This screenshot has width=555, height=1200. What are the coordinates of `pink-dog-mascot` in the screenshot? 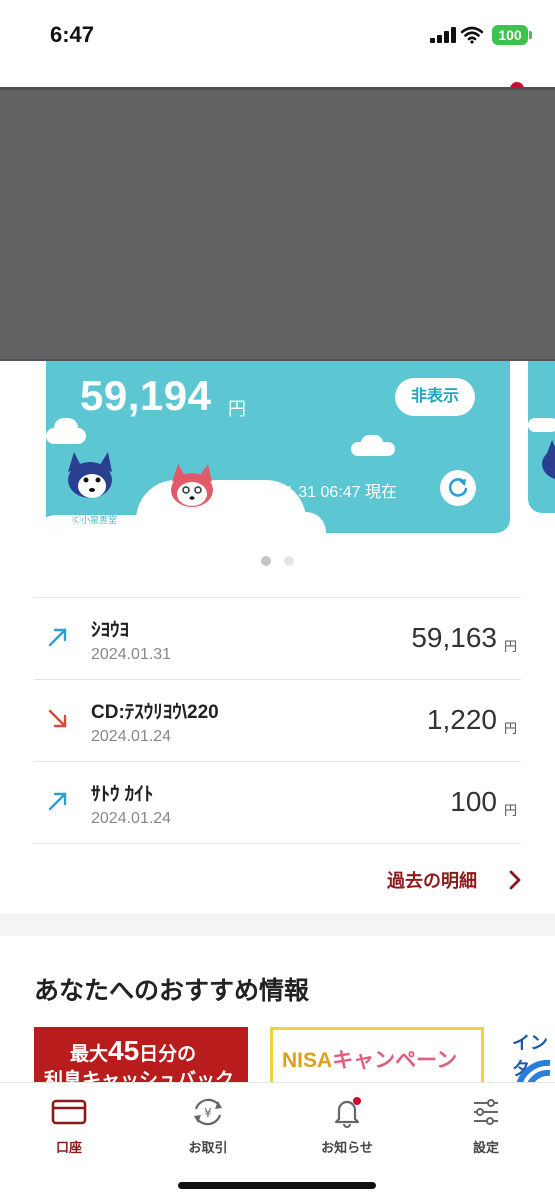 It's located at (192, 485).